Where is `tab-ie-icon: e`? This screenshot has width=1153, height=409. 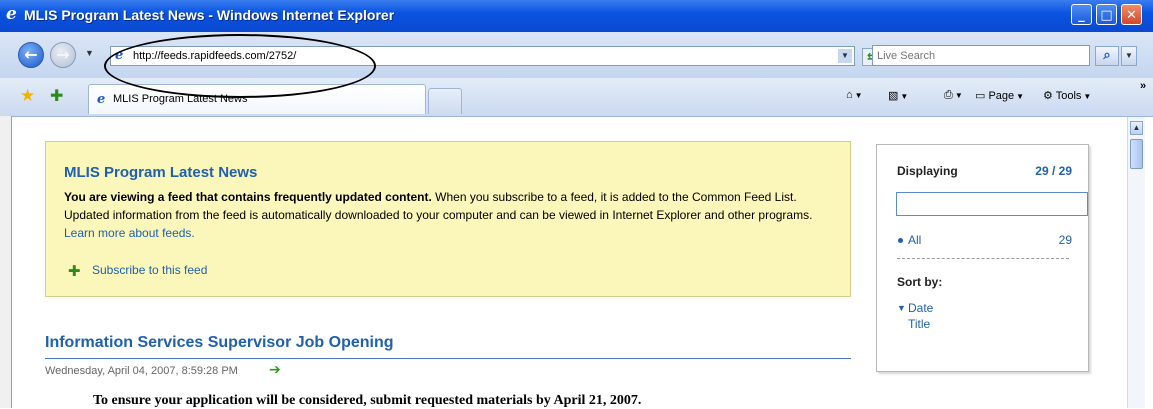 tab-ie-icon: e is located at coordinates (101, 99).